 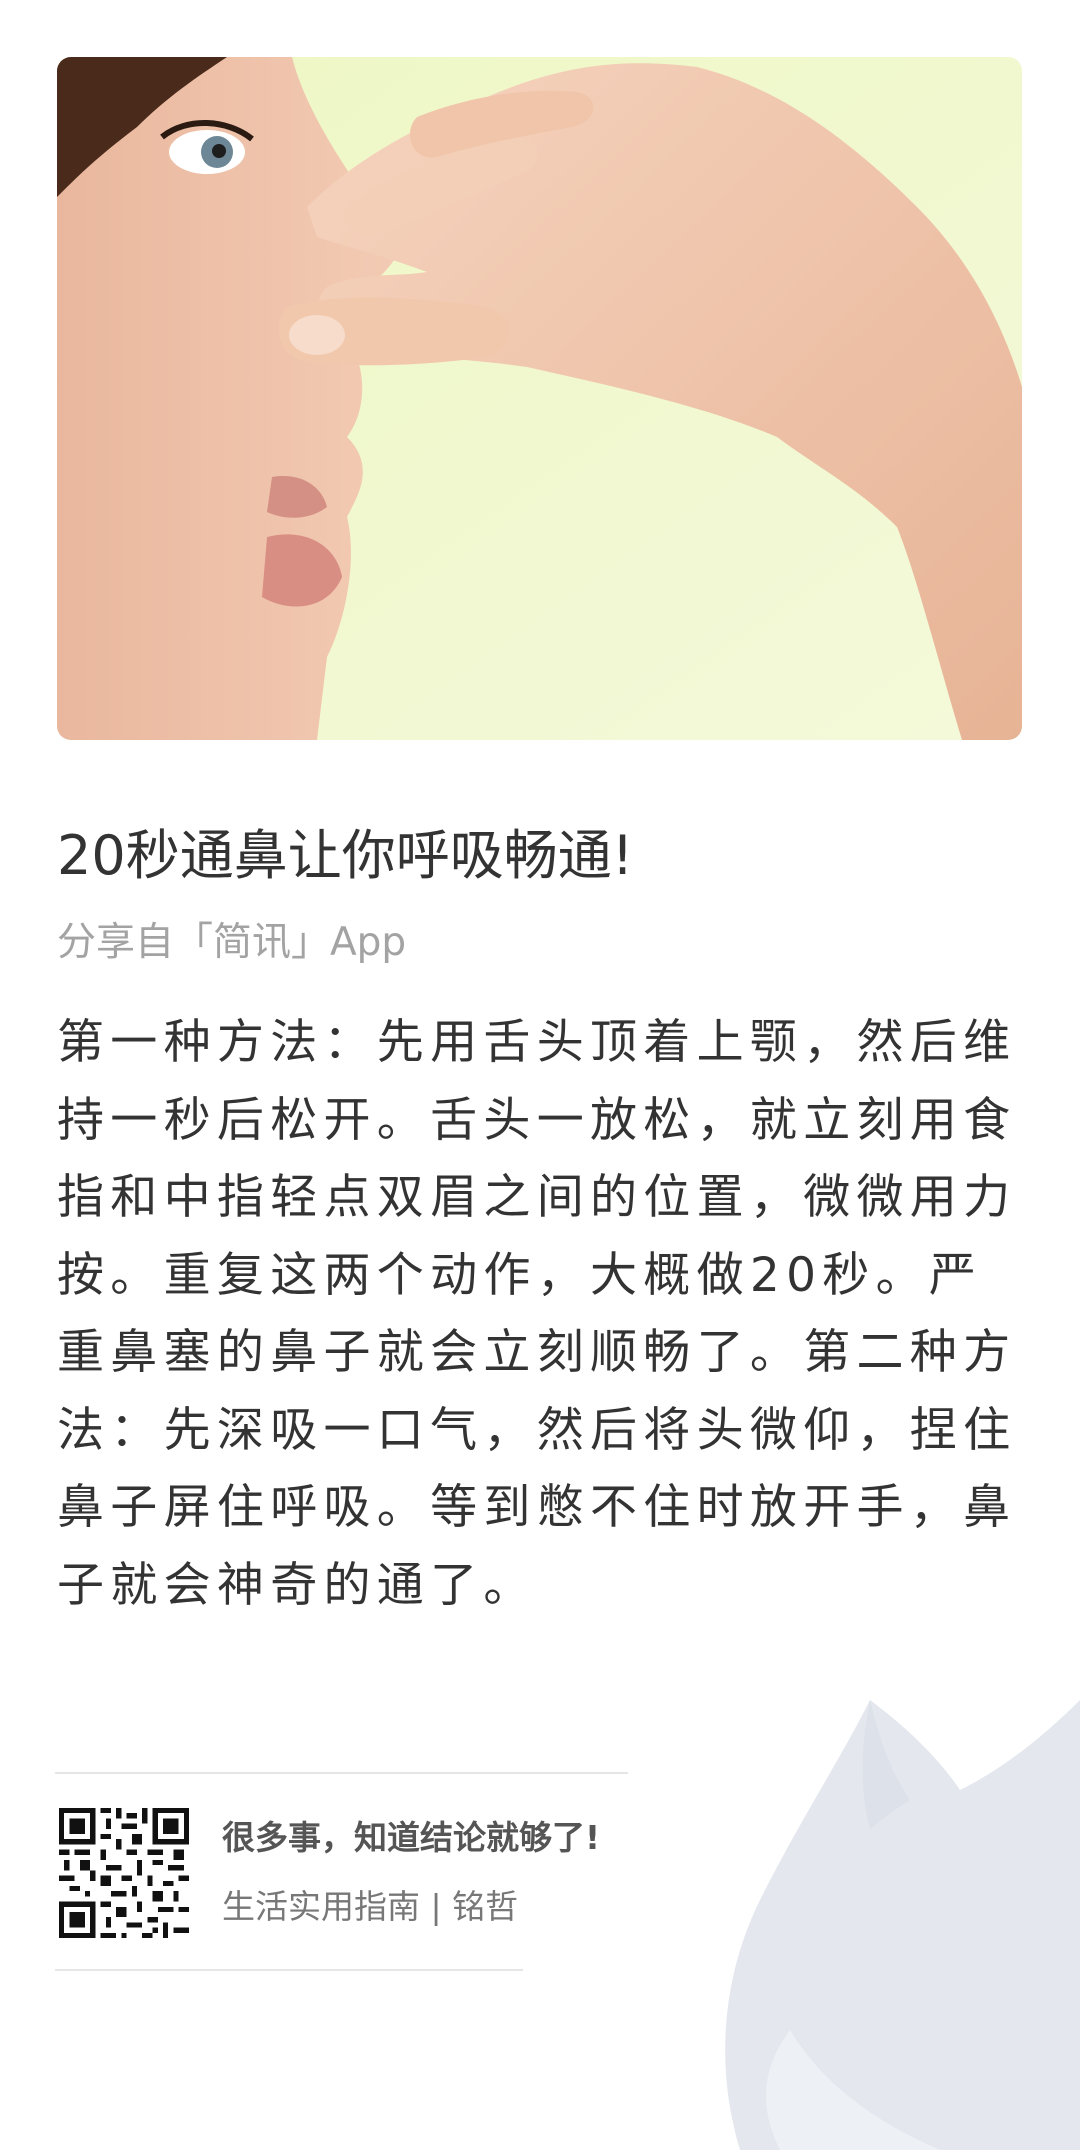 What do you see at coordinates (124, 1873) in the screenshot?
I see `qr-code-icon` at bounding box center [124, 1873].